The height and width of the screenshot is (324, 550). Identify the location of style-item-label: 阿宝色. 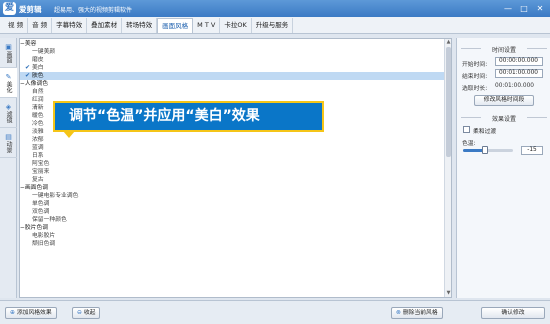
(41, 164).